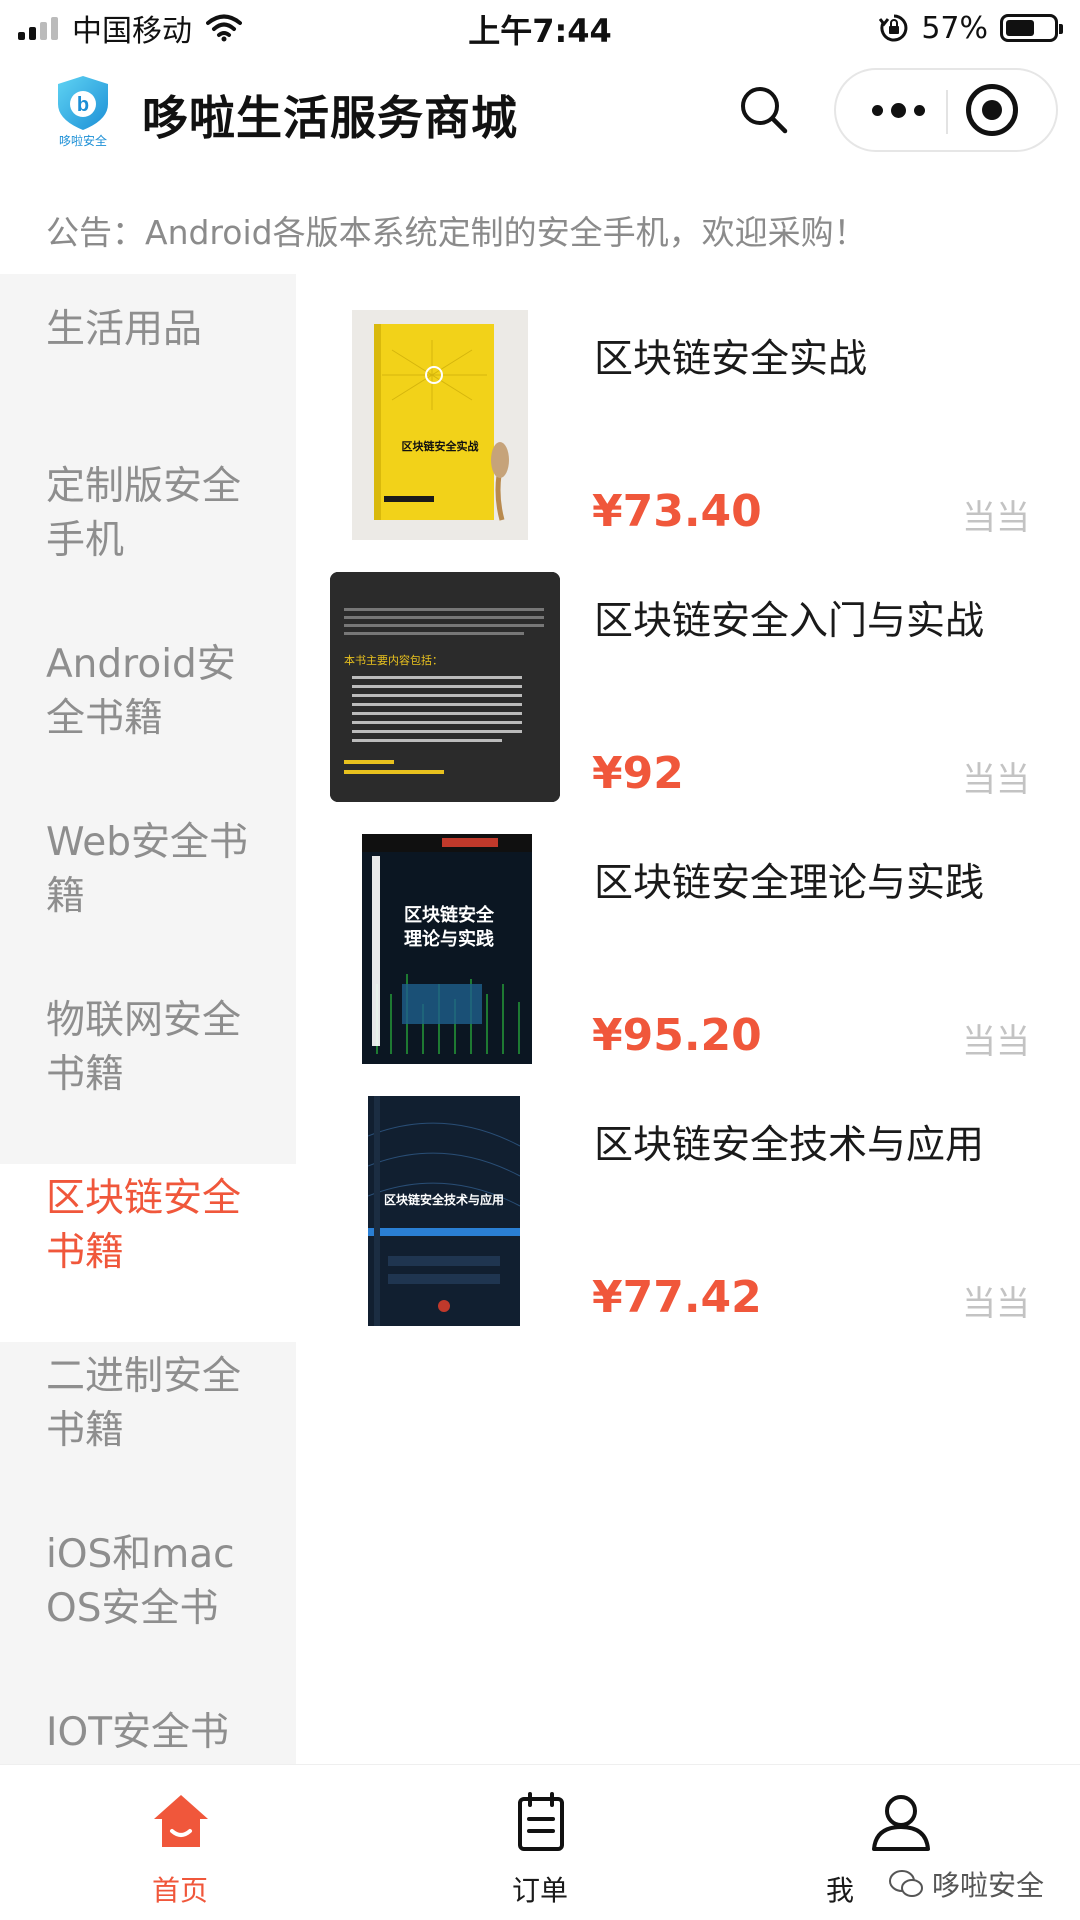  What do you see at coordinates (148, 363) in the screenshot?
I see `sidebar-item-daily-goods: 生活用品` at bounding box center [148, 363].